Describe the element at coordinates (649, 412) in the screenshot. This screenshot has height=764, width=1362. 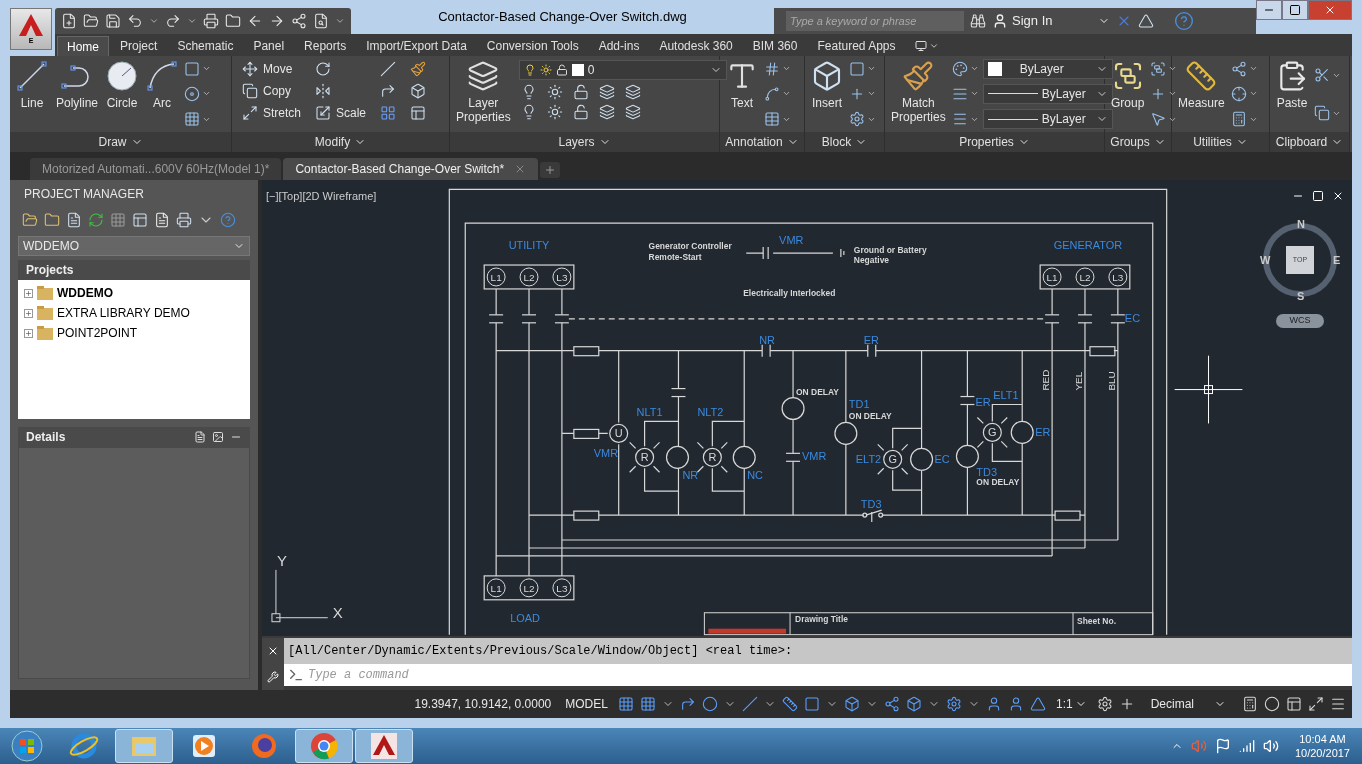
I see `schematic-label: NLT1` at that location.